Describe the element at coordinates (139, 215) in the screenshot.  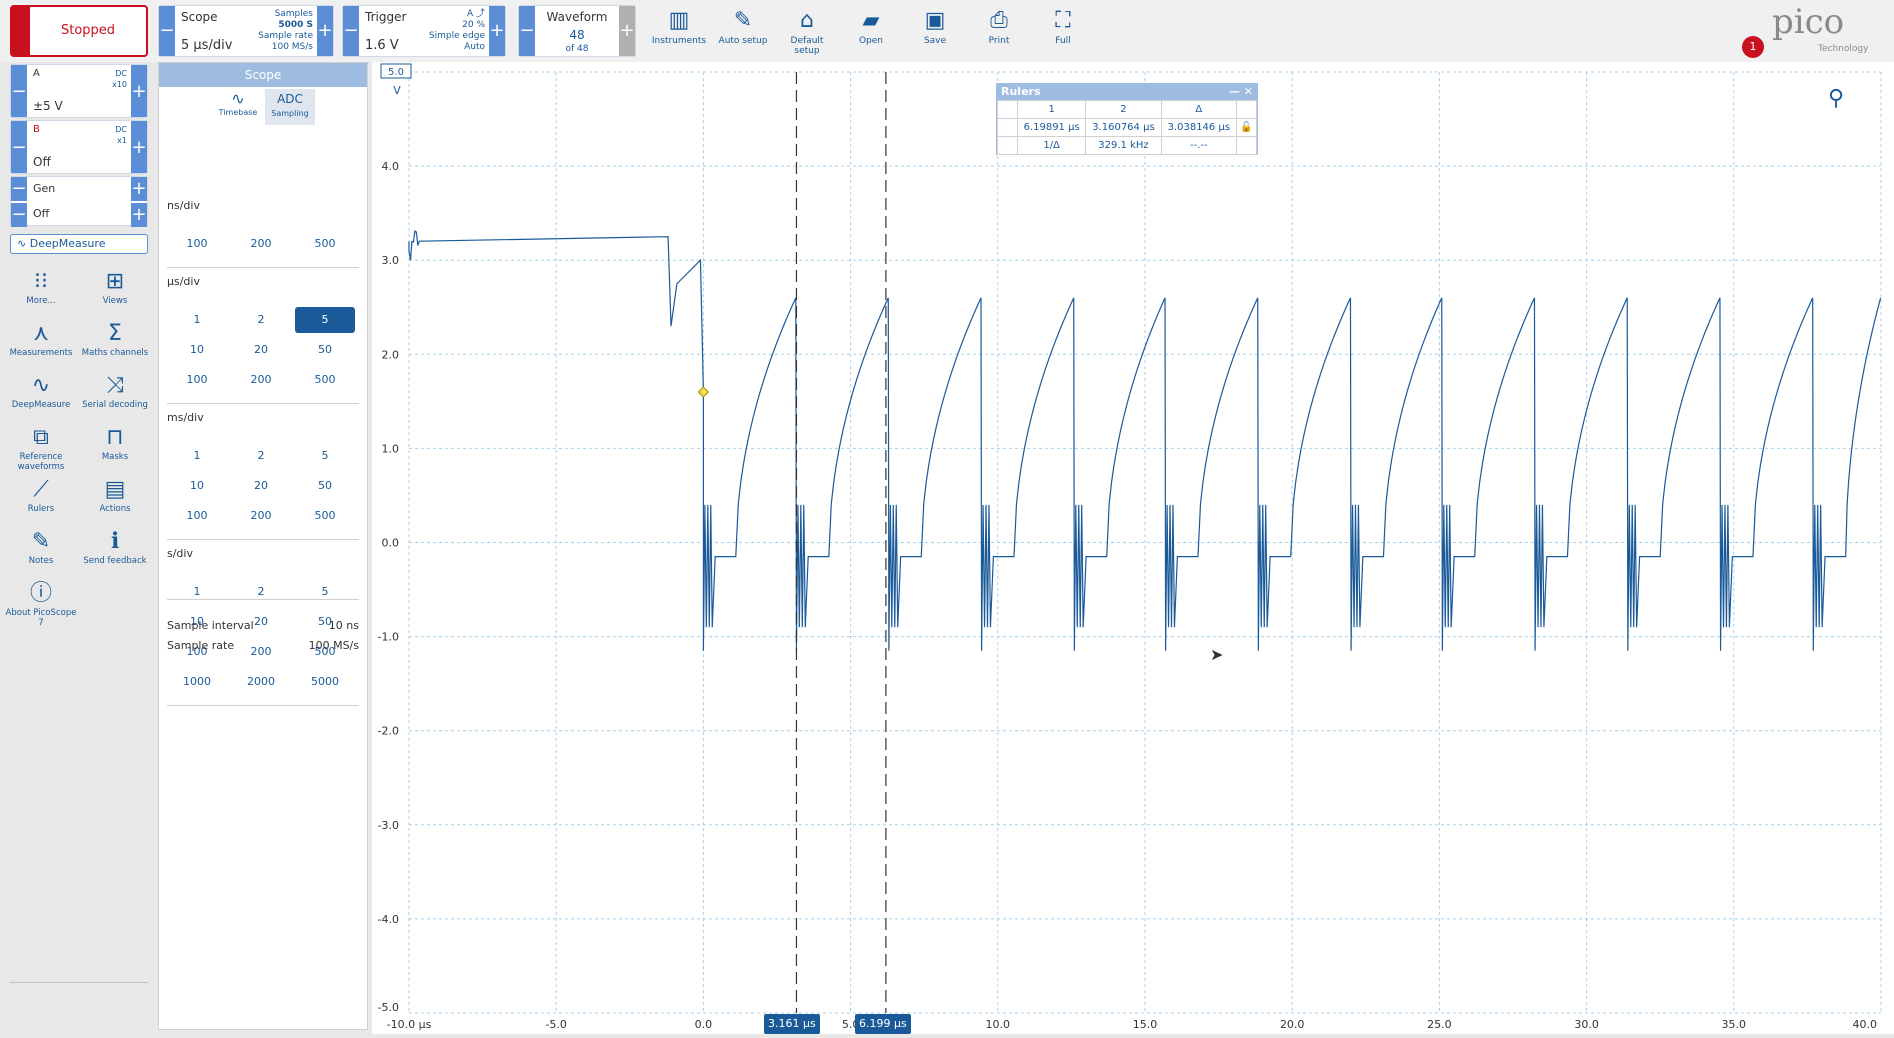
I see `gen-off-increase-button: +` at that location.